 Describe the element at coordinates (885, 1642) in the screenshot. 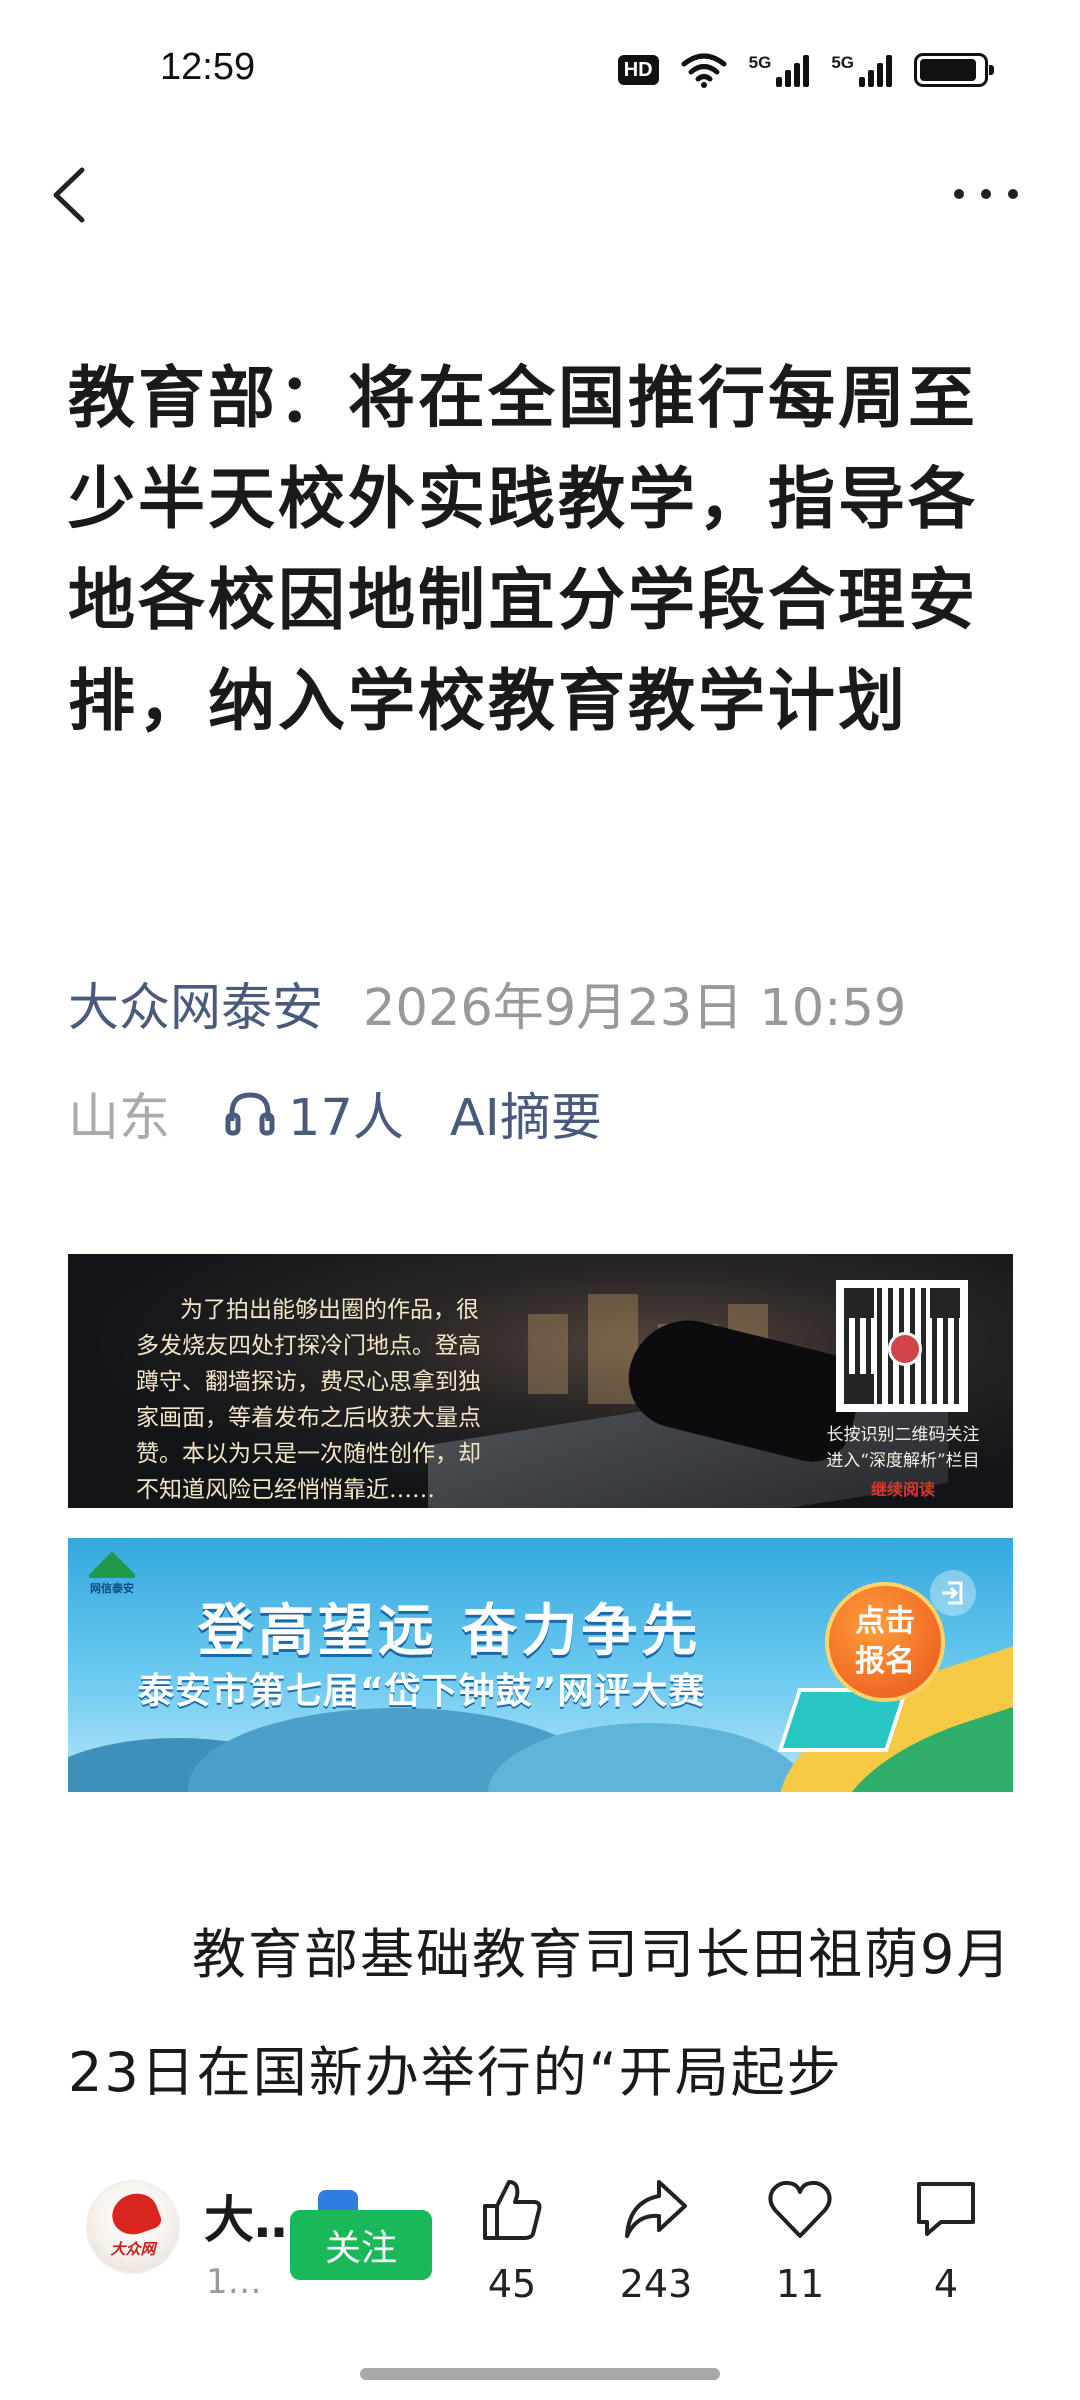

I see `register-button: 点击 报名` at that location.